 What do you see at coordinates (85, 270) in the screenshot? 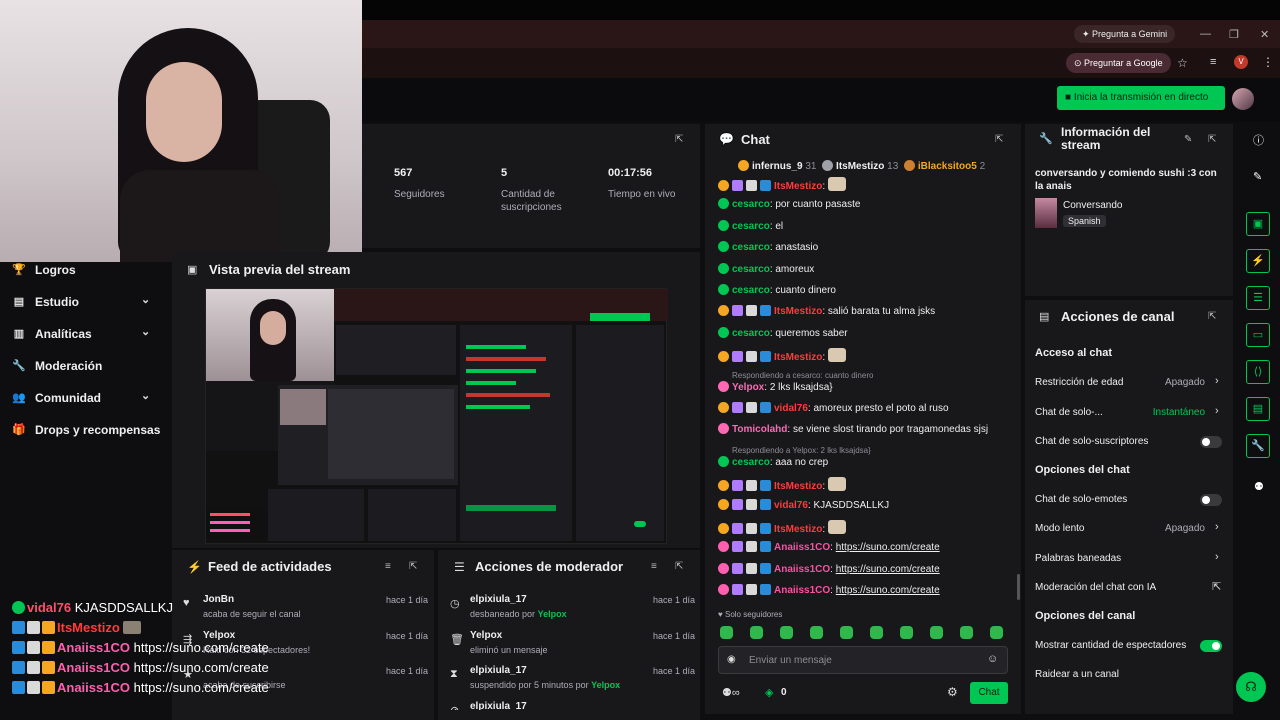
I see `nav-item-logros: 🏆 Logros` at bounding box center [85, 270].